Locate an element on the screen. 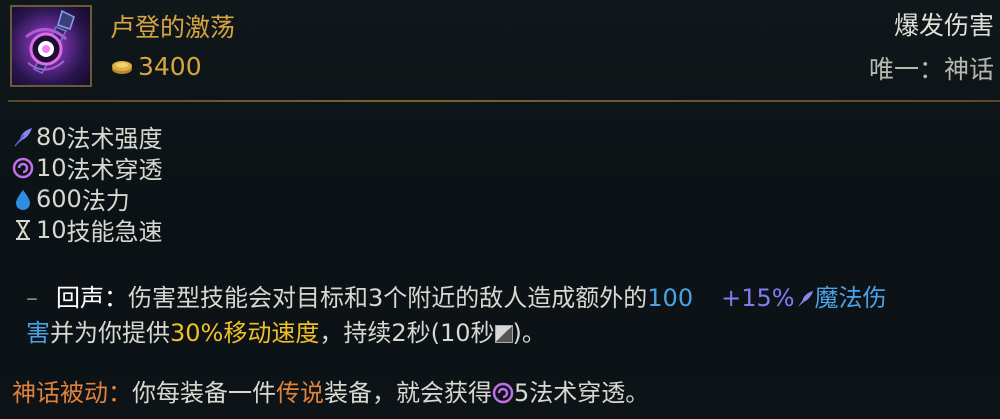 This screenshot has width=1000, height=419. item-category: 爆发伤害 is located at coordinates (943, 25).